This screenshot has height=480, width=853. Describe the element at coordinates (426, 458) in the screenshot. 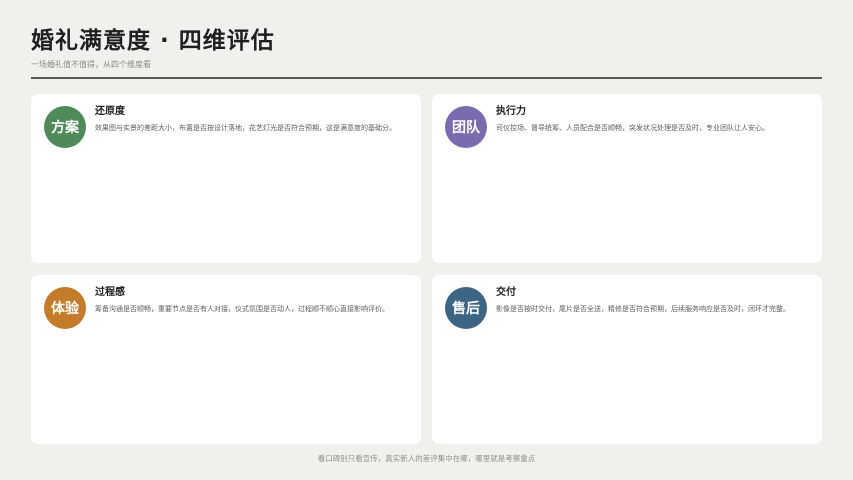

I see `page-footer-note: 看口碑别只看宣传，真实新人的差评集中在哪，哪里就是考察重点` at that location.